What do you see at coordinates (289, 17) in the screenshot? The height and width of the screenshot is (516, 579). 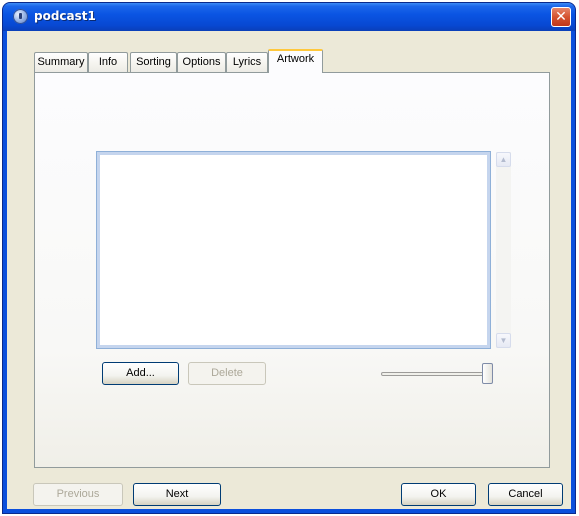 I see `title-bar: podcast1 ✕` at bounding box center [289, 17].